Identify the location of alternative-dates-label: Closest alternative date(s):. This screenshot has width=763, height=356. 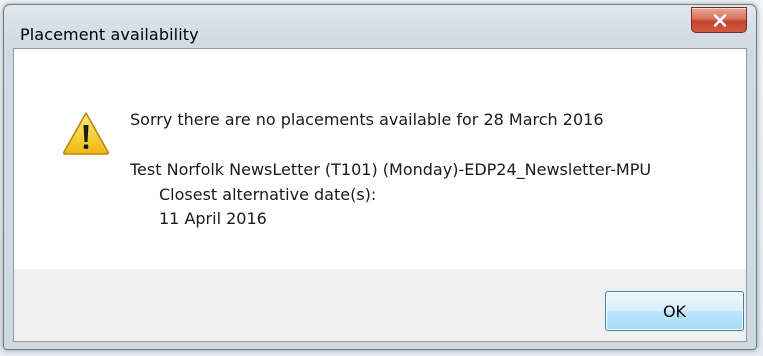
(268, 194).